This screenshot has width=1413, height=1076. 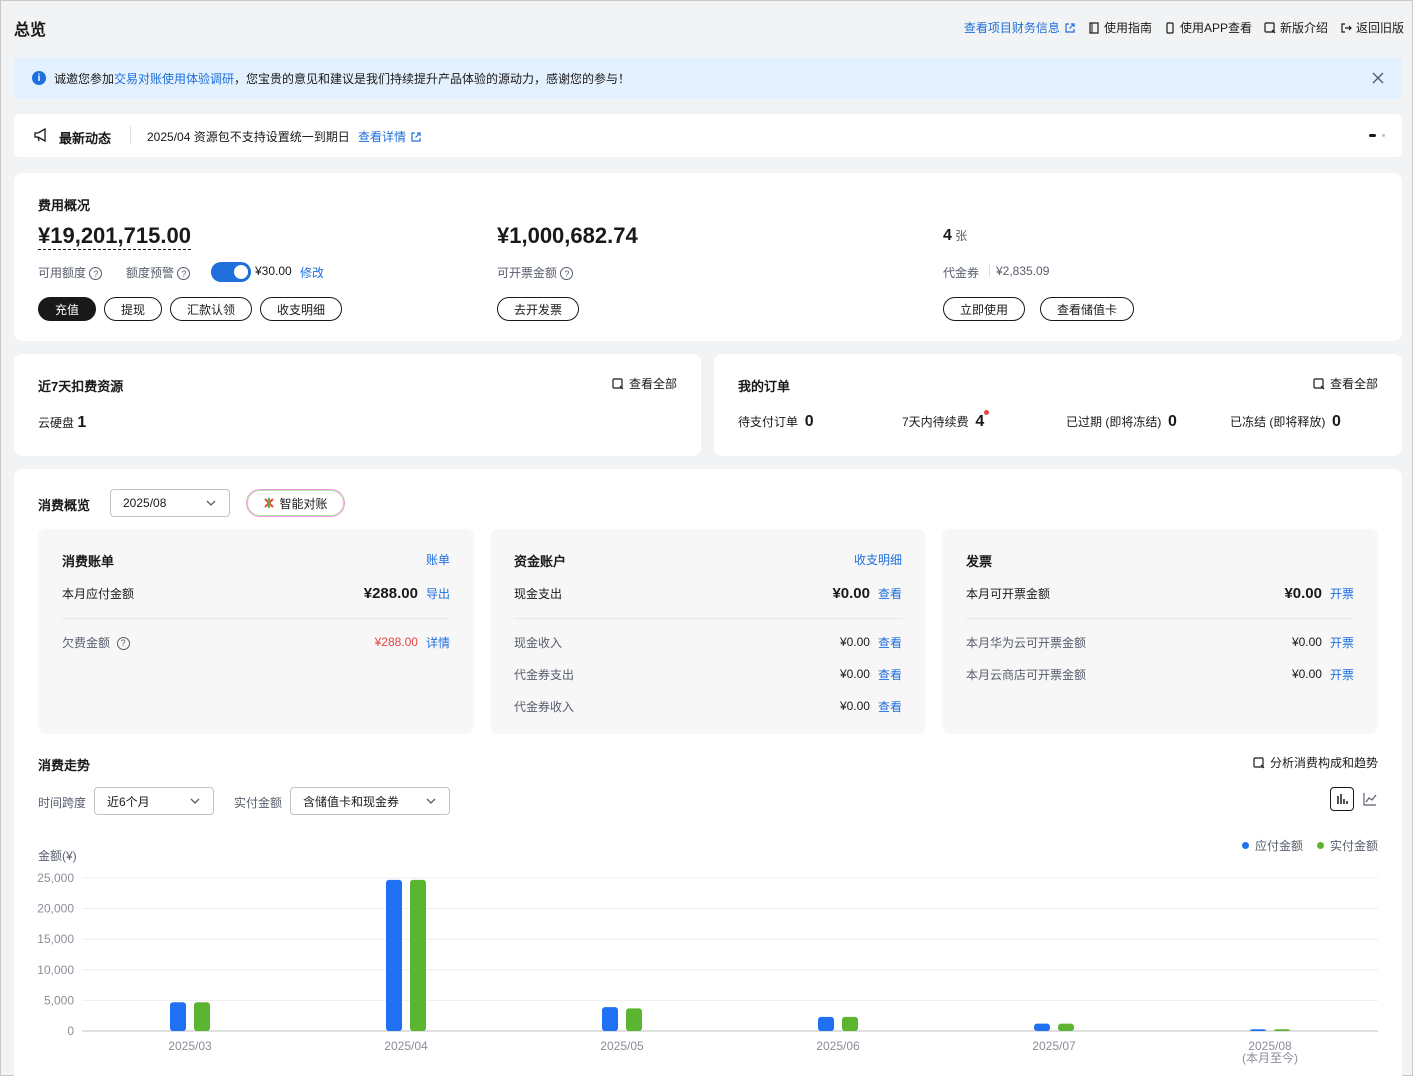 What do you see at coordinates (1215, 28) in the screenshot?
I see `app-view-label: 使用APP查看` at bounding box center [1215, 28].